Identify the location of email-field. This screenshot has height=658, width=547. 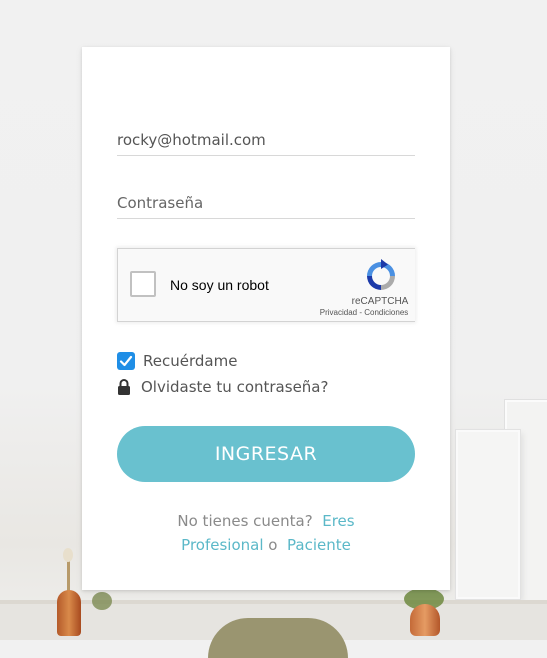
(266, 143).